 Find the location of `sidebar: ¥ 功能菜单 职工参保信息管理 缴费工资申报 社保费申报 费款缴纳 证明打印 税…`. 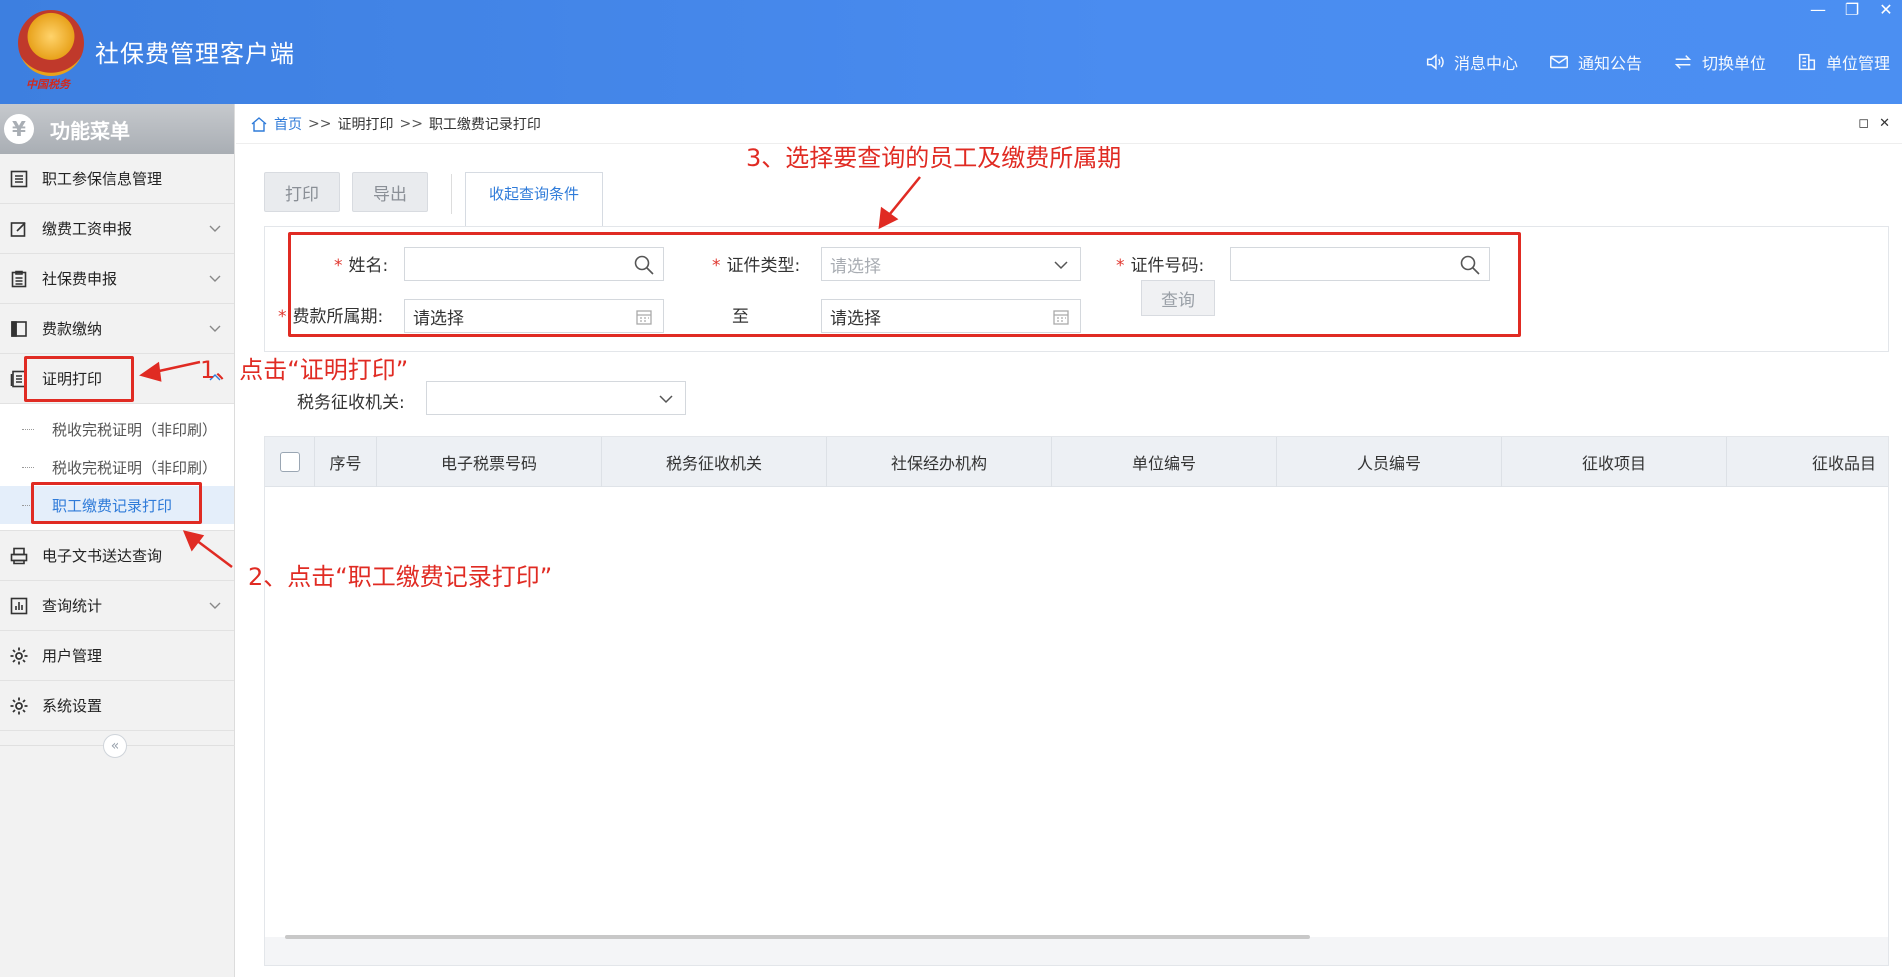

sidebar: ¥ 功能菜单 职工参保信息管理 缴费工资申报 社保费申报 费款缴纳 证明打印 税… is located at coordinates (117, 540).